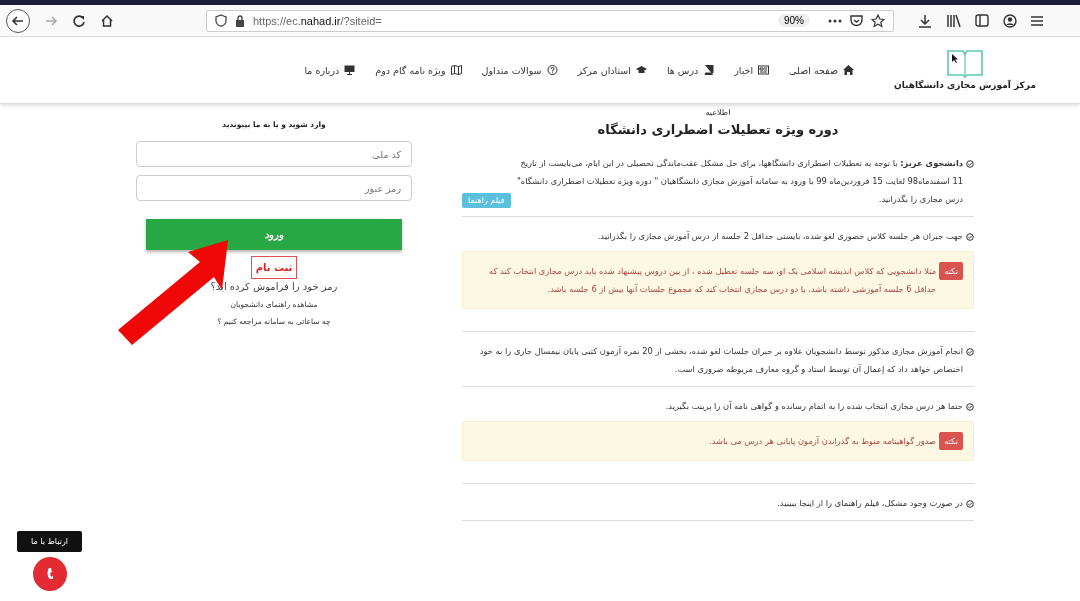  Describe the element at coordinates (965, 64) in the screenshot. I see `open-book-logo` at that location.